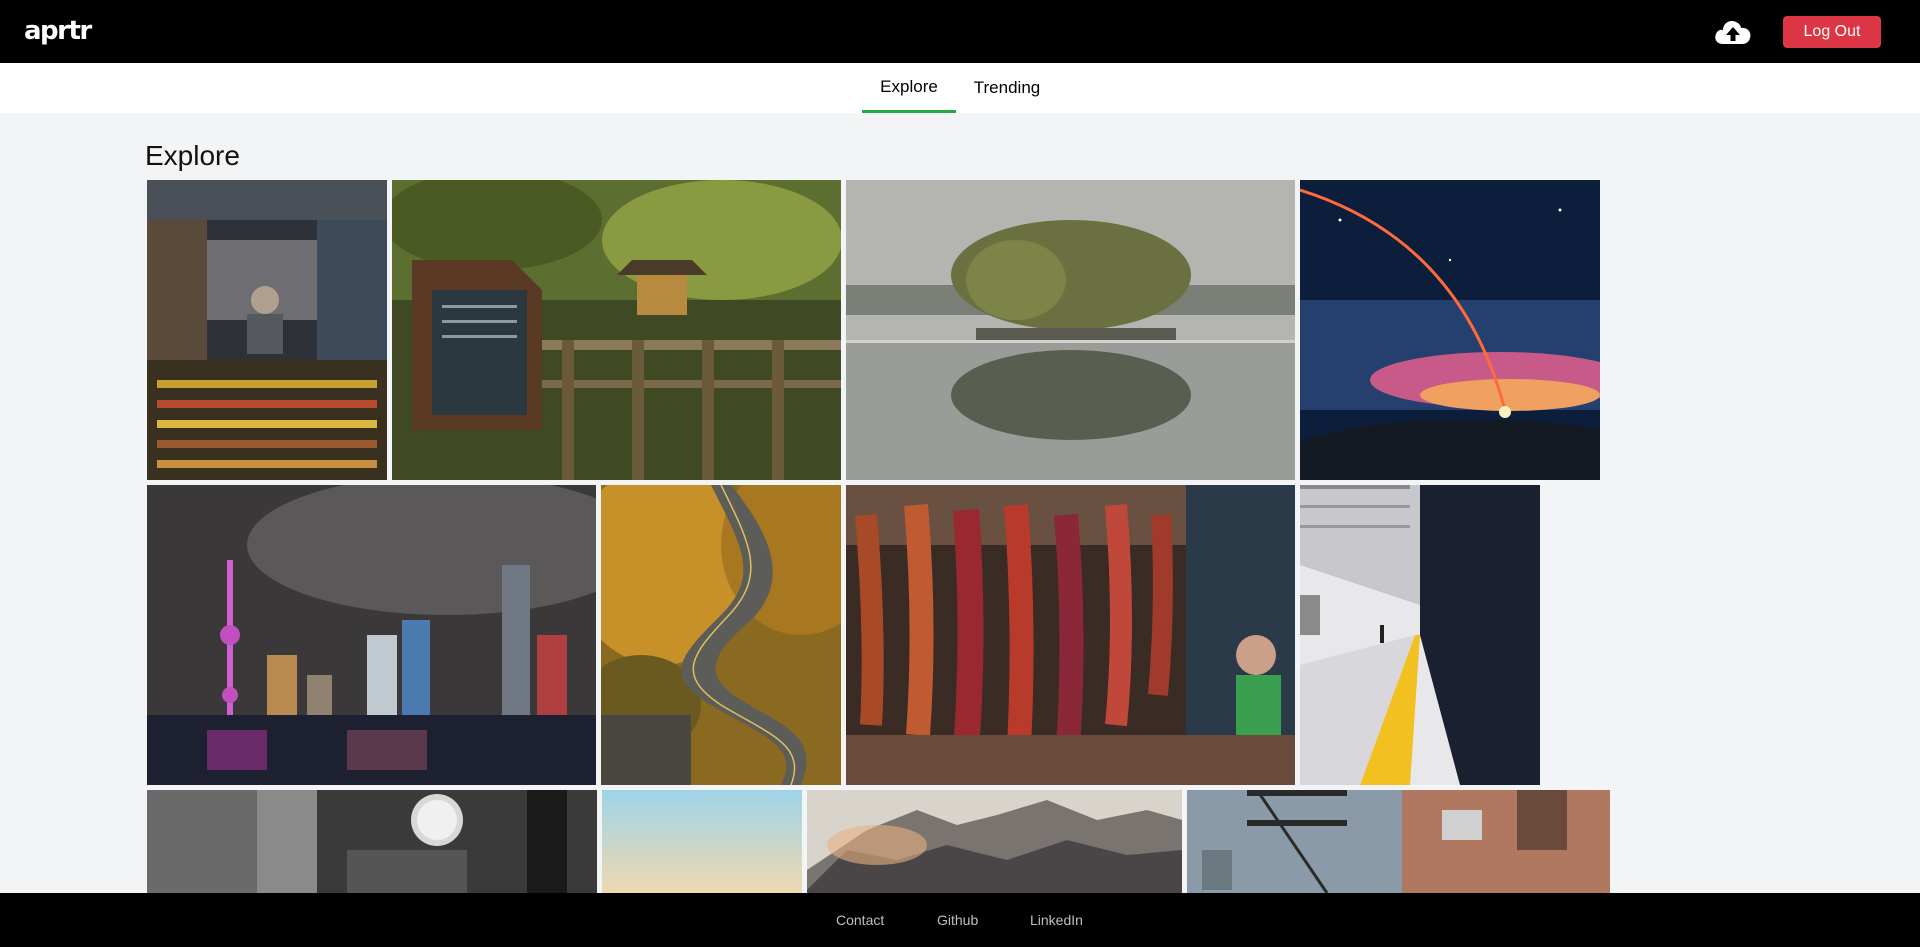 The width and height of the screenshot is (1920, 947). Describe the element at coordinates (960, 31) in the screenshot. I see `top-navbar: aprtr Log Out` at that location.